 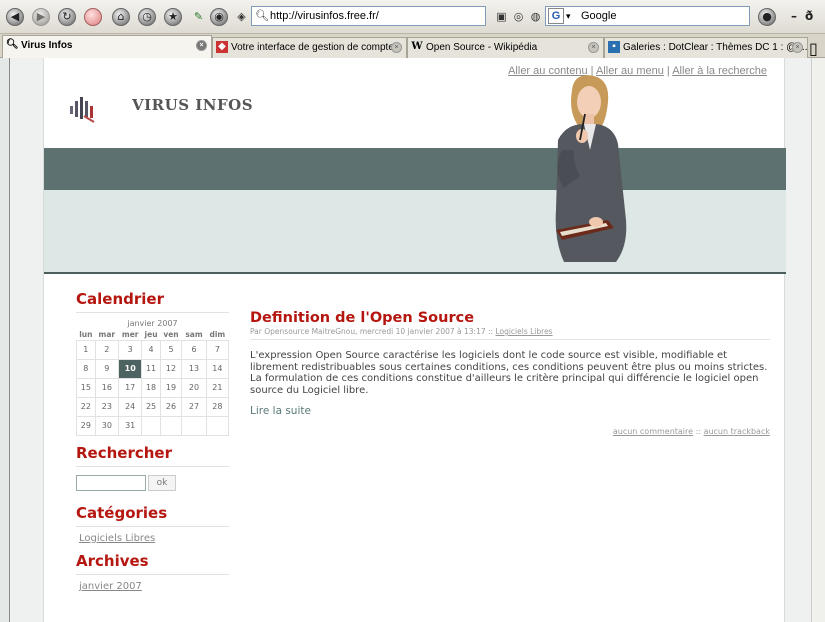 What do you see at coordinates (41, 17) in the screenshot?
I see `forward-icon: ▶` at bounding box center [41, 17].